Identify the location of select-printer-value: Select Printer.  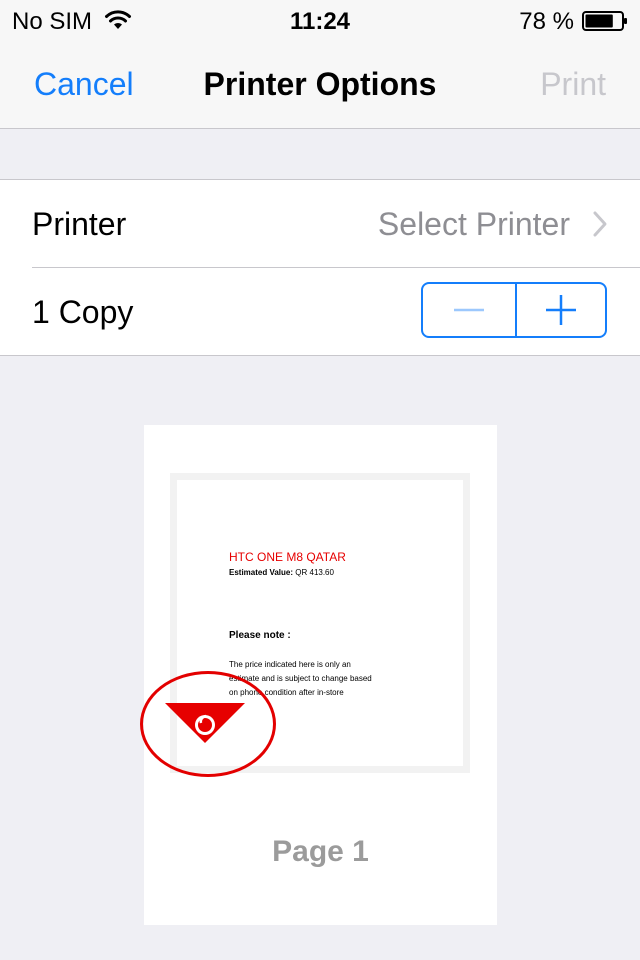
(473, 224).